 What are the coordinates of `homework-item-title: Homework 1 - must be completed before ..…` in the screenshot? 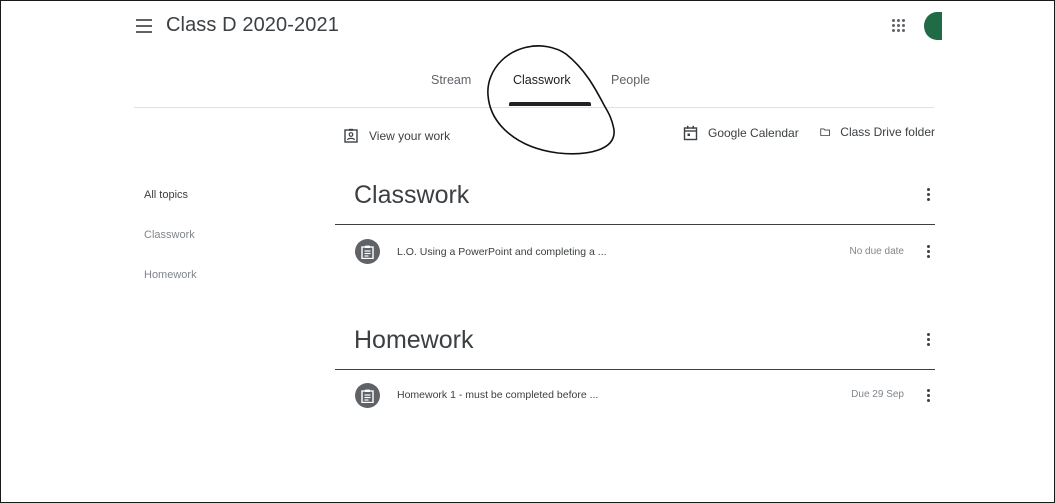 It's located at (497, 395).